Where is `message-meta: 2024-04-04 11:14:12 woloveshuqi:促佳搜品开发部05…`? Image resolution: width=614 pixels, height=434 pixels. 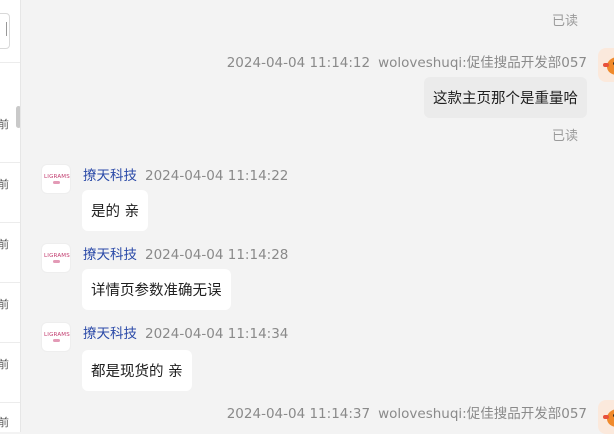
message-meta: 2024-04-04 11:14:12 woloveshuqi:促佳搜品开发部05… is located at coordinates (407, 61).